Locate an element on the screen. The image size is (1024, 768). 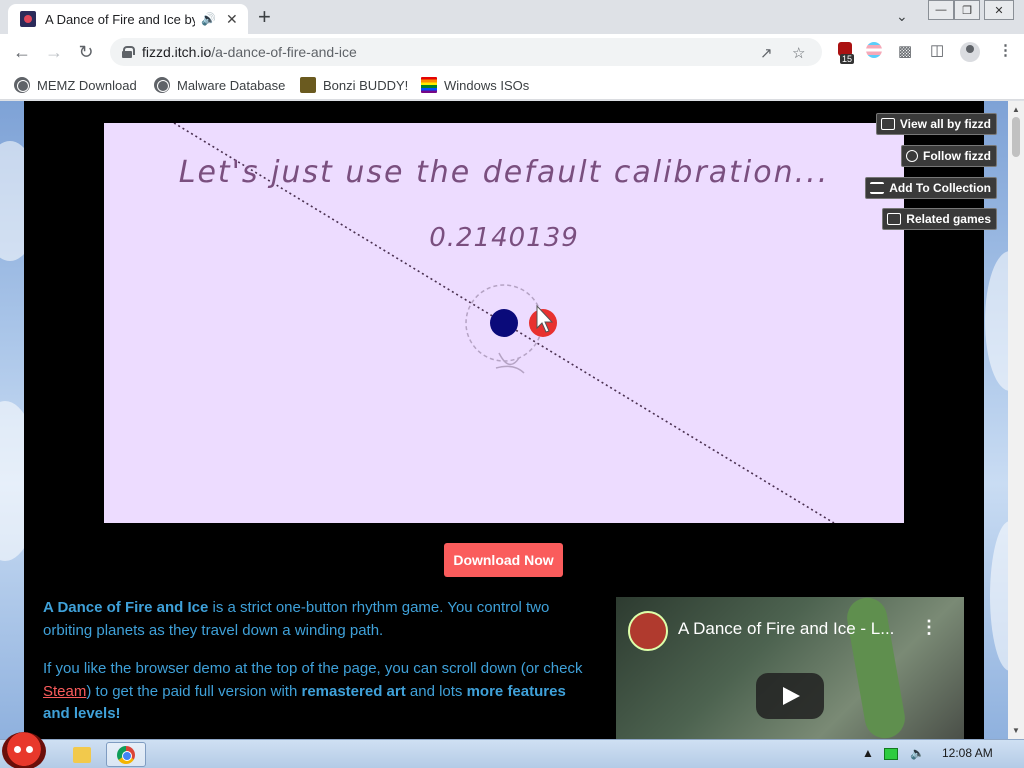
games-icon is located at coordinates (887, 124).